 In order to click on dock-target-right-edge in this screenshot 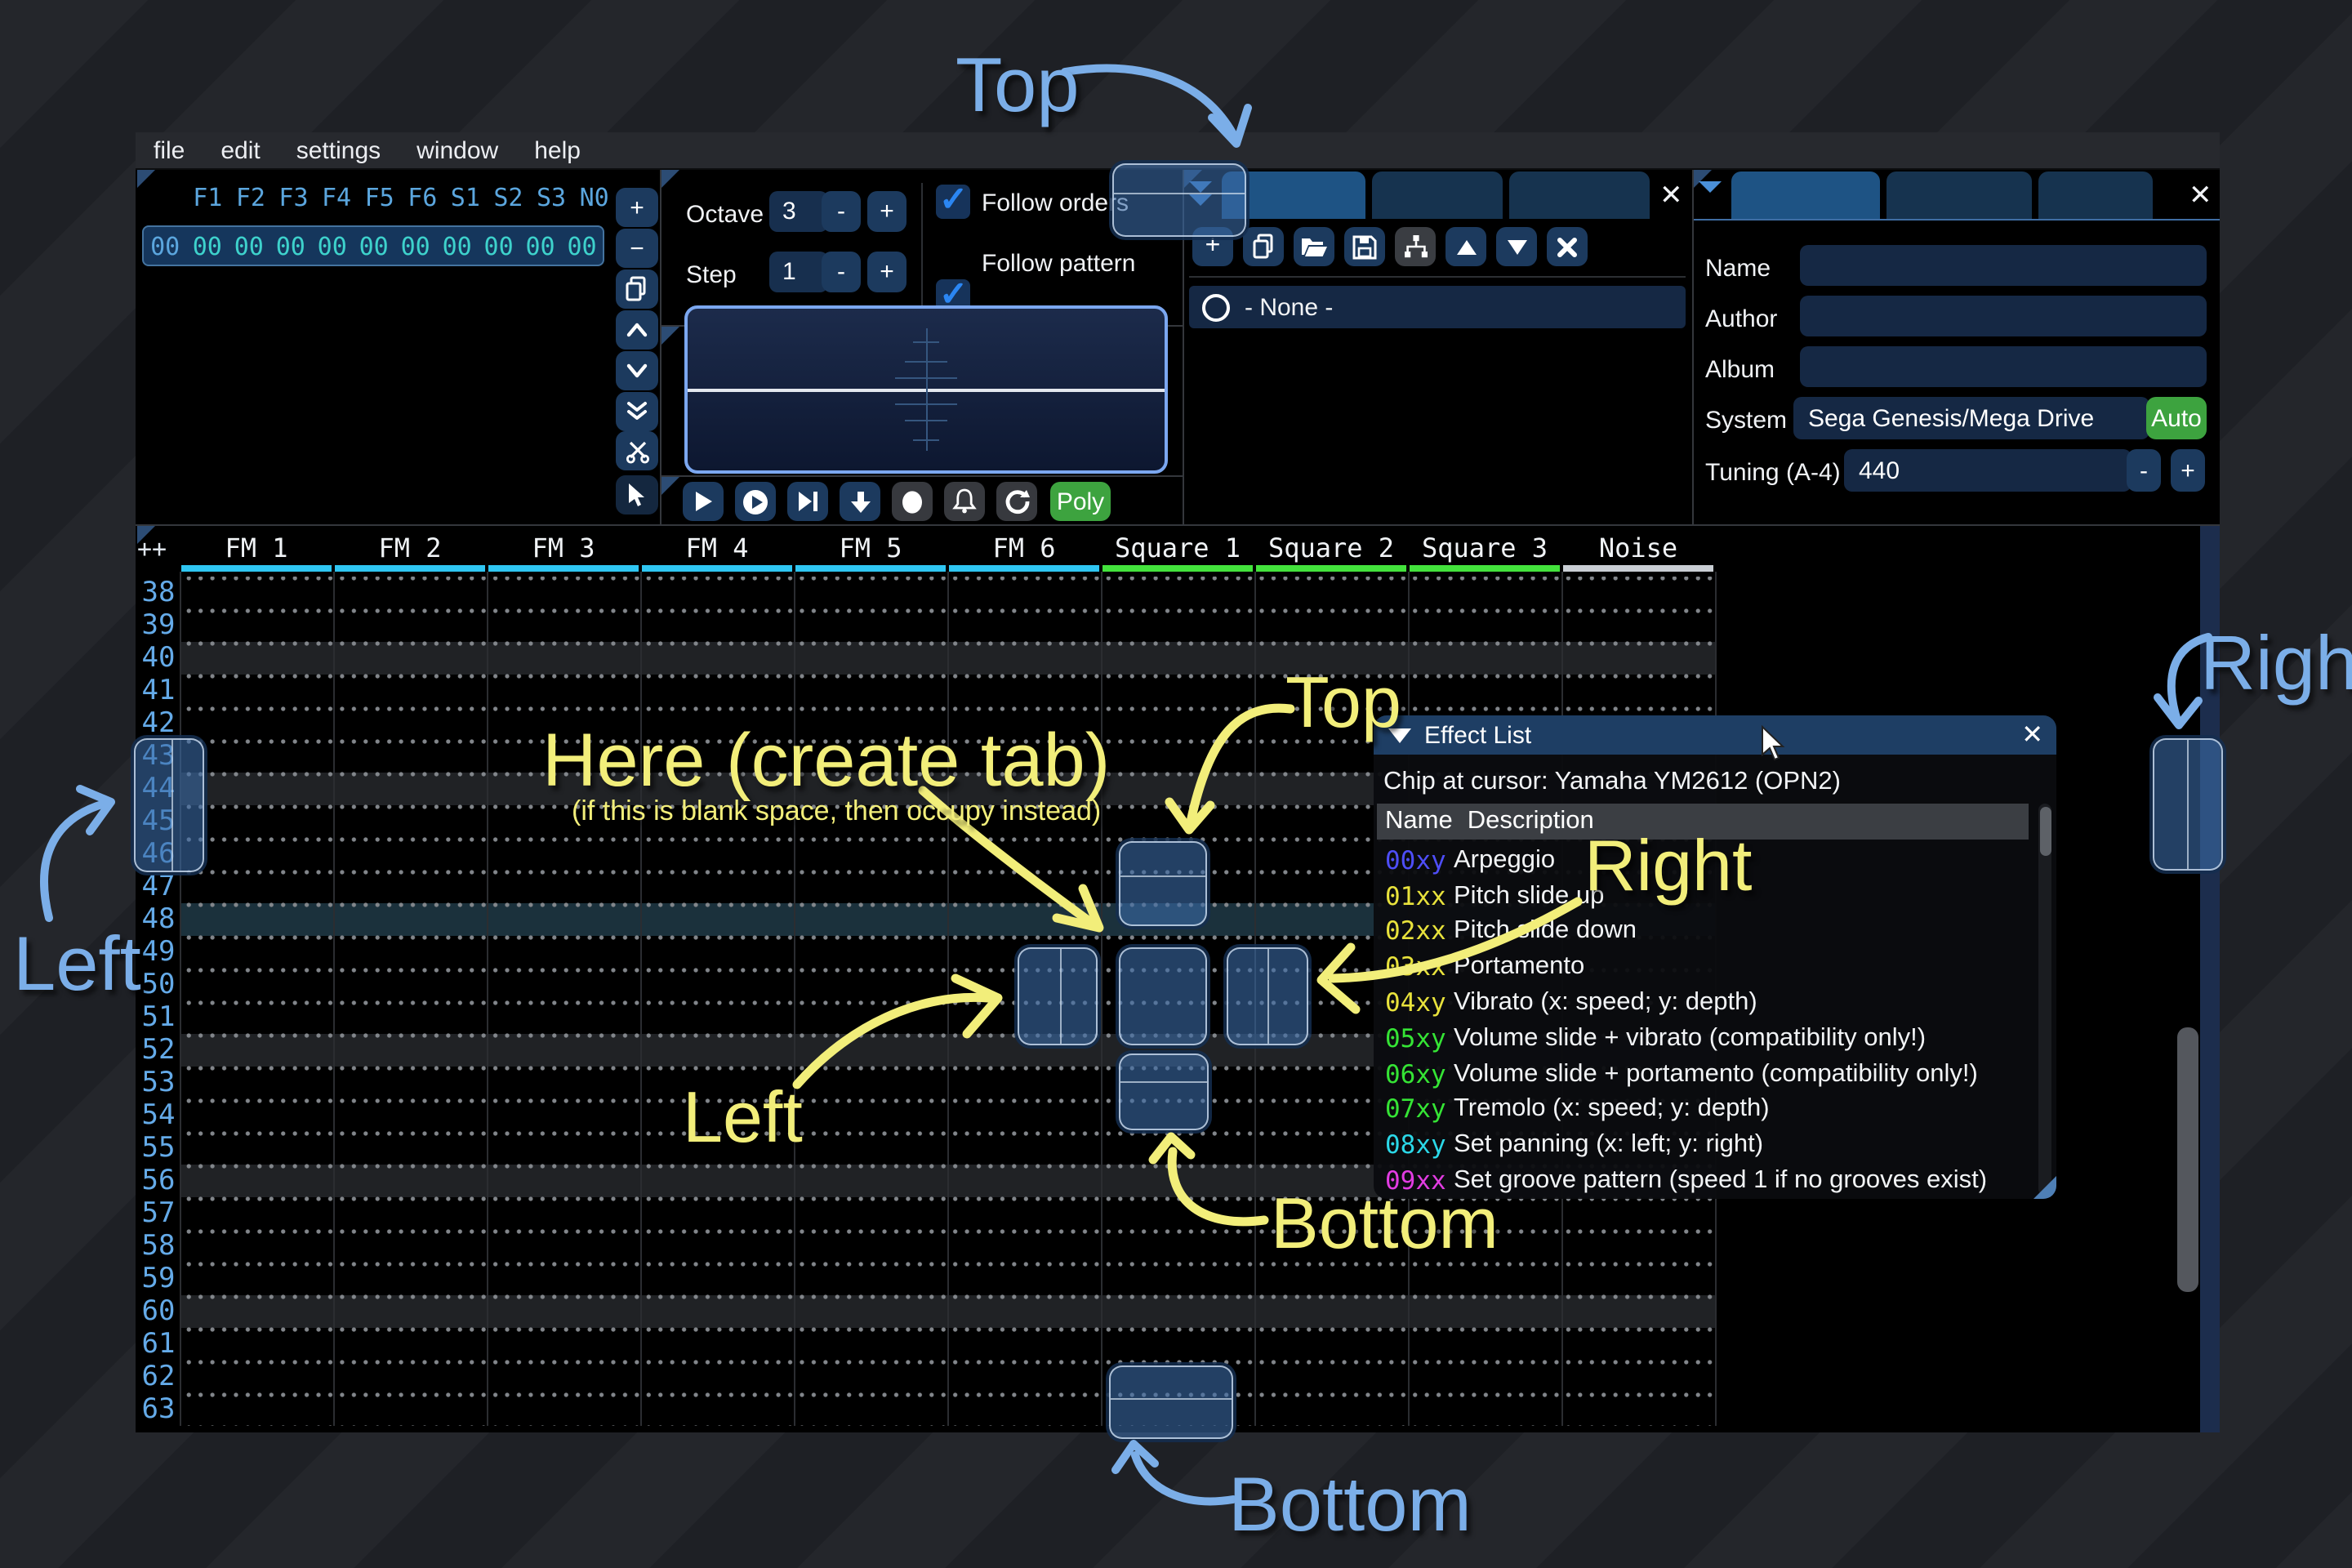, I will do `click(2188, 804)`.